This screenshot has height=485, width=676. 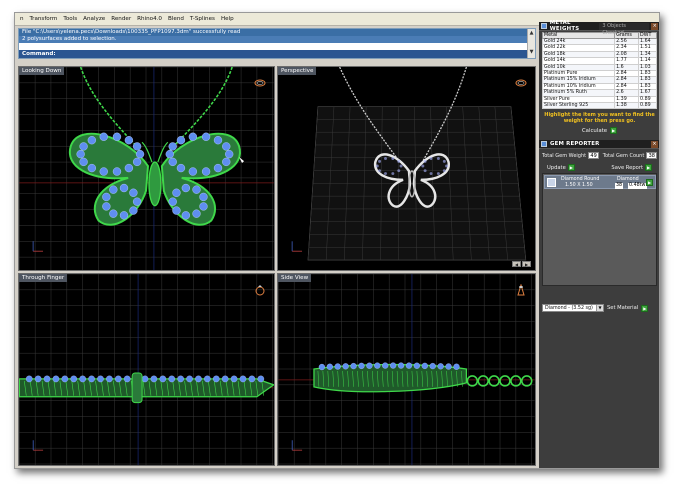 I want to click on menu-item: Analyze, so click(x=94, y=19).